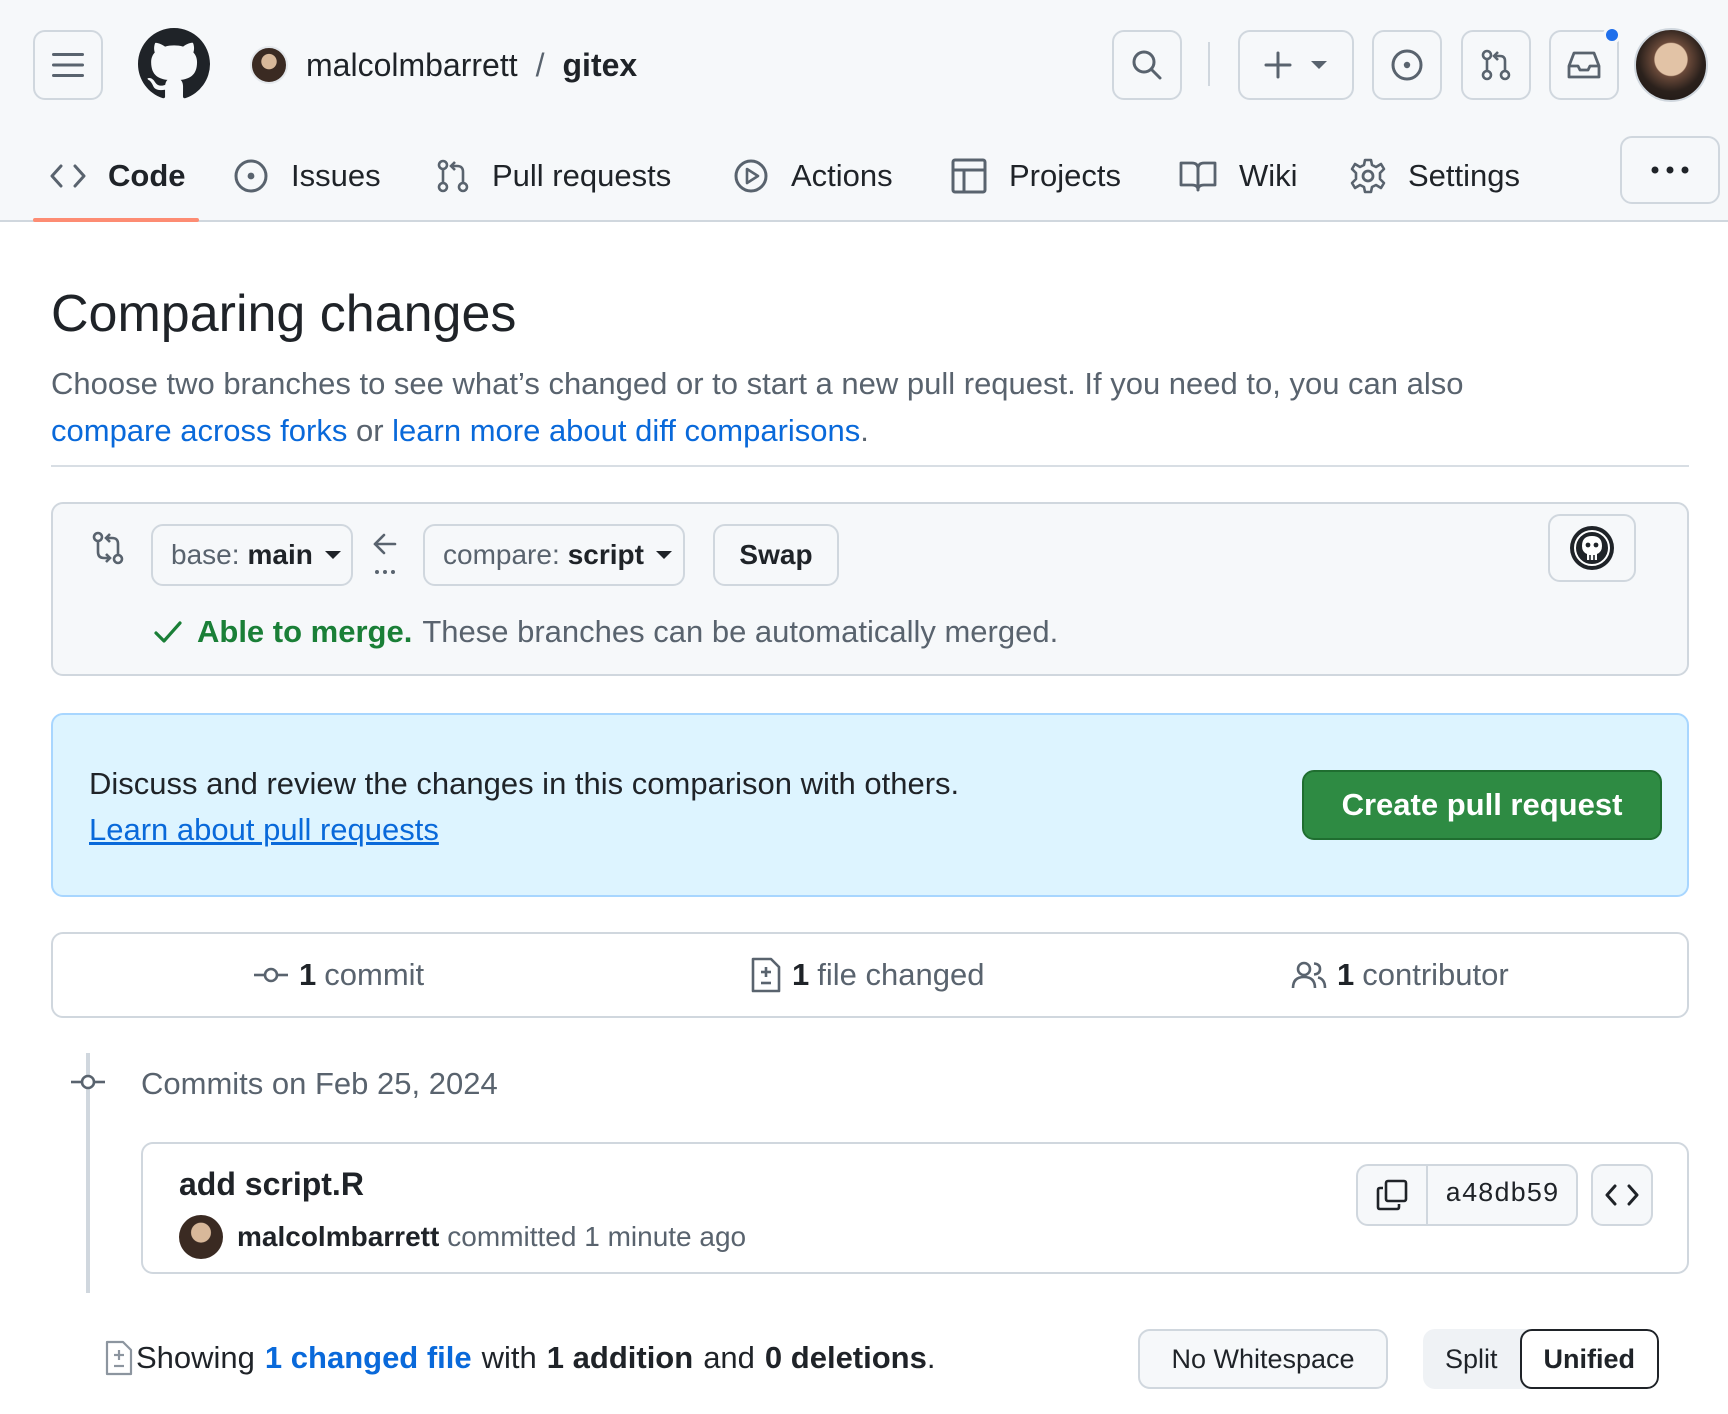 The image size is (1728, 1414). I want to click on file-diff-icon, so click(119, 1358).